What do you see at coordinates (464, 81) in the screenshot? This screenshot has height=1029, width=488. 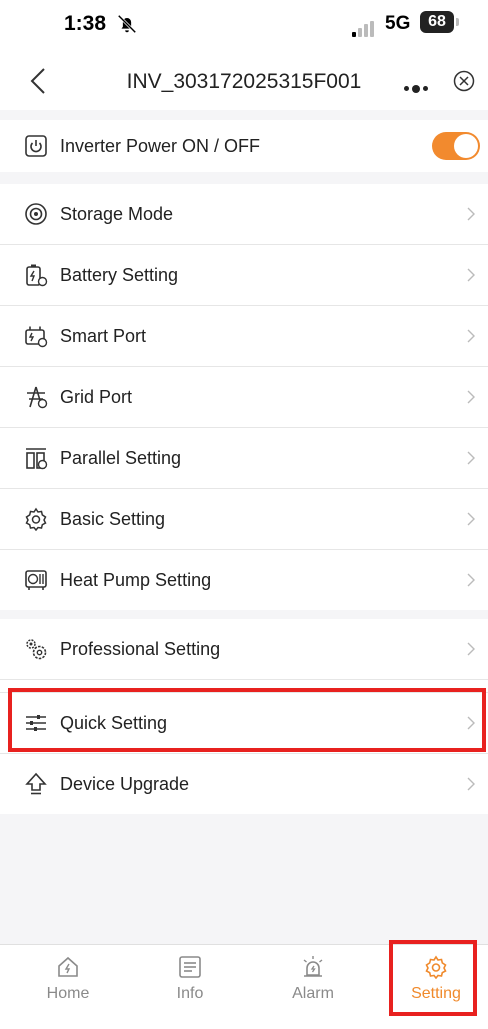 I see `close-circle-icon` at bounding box center [464, 81].